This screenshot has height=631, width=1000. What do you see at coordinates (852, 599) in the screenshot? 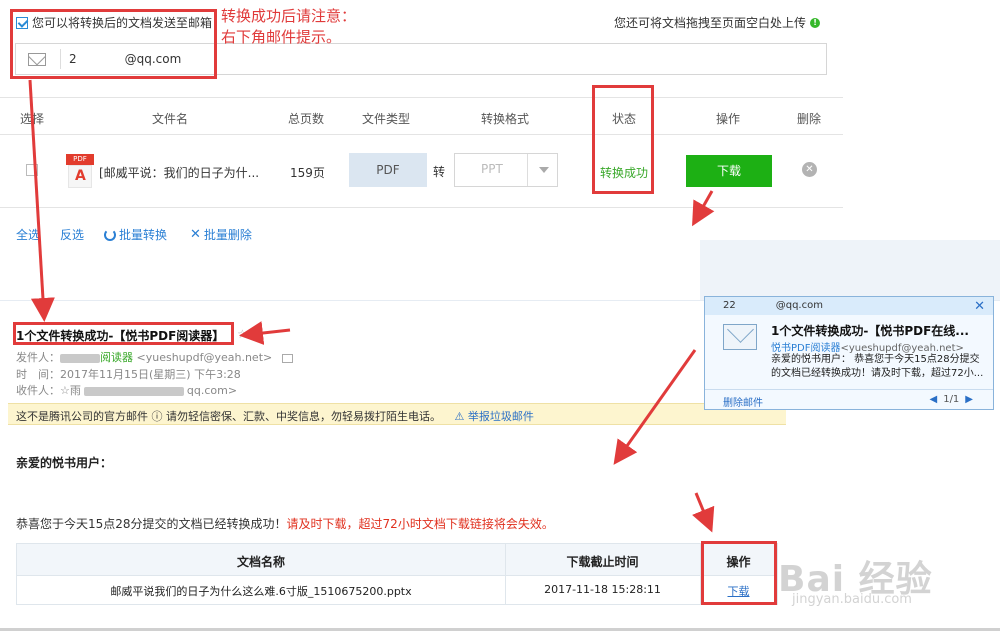
I see `watermark-url: jingyan.baidu.com` at bounding box center [852, 599].